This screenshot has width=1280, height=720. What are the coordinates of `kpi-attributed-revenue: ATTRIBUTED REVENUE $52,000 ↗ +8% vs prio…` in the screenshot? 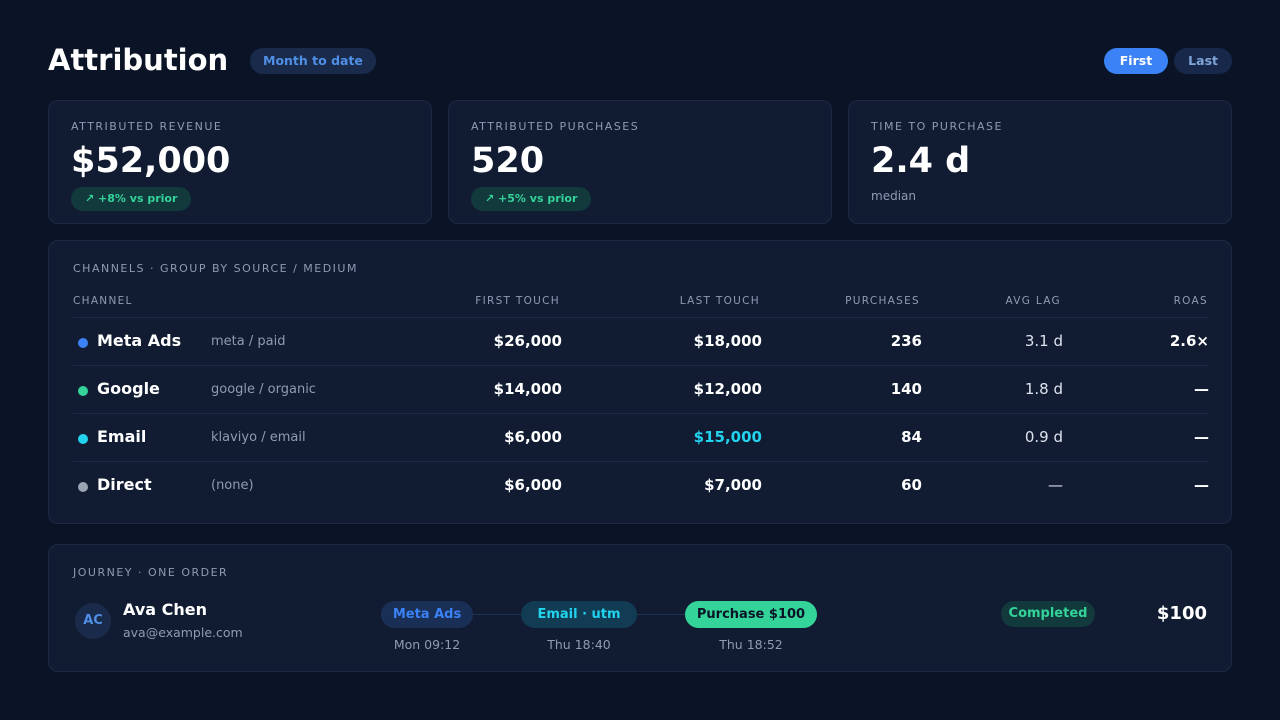 It's located at (240, 162).